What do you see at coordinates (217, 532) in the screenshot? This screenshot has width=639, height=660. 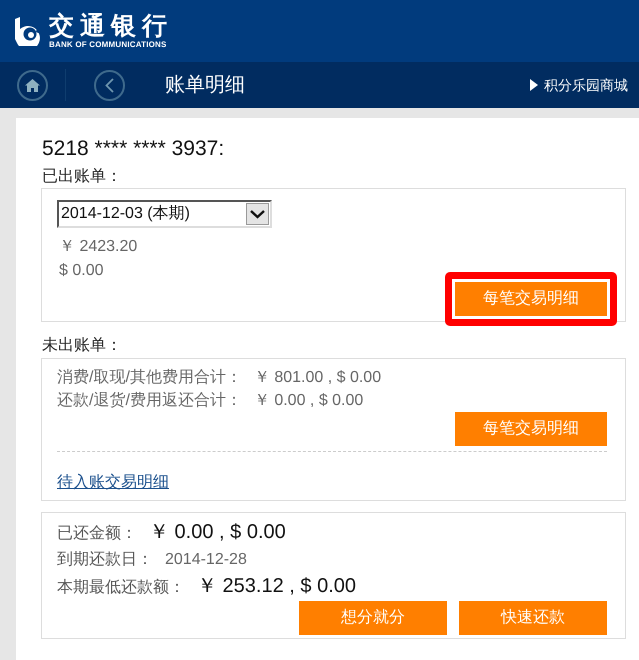 I see `field-value: ￥ 0.00 , $ 0.00` at bounding box center [217, 532].